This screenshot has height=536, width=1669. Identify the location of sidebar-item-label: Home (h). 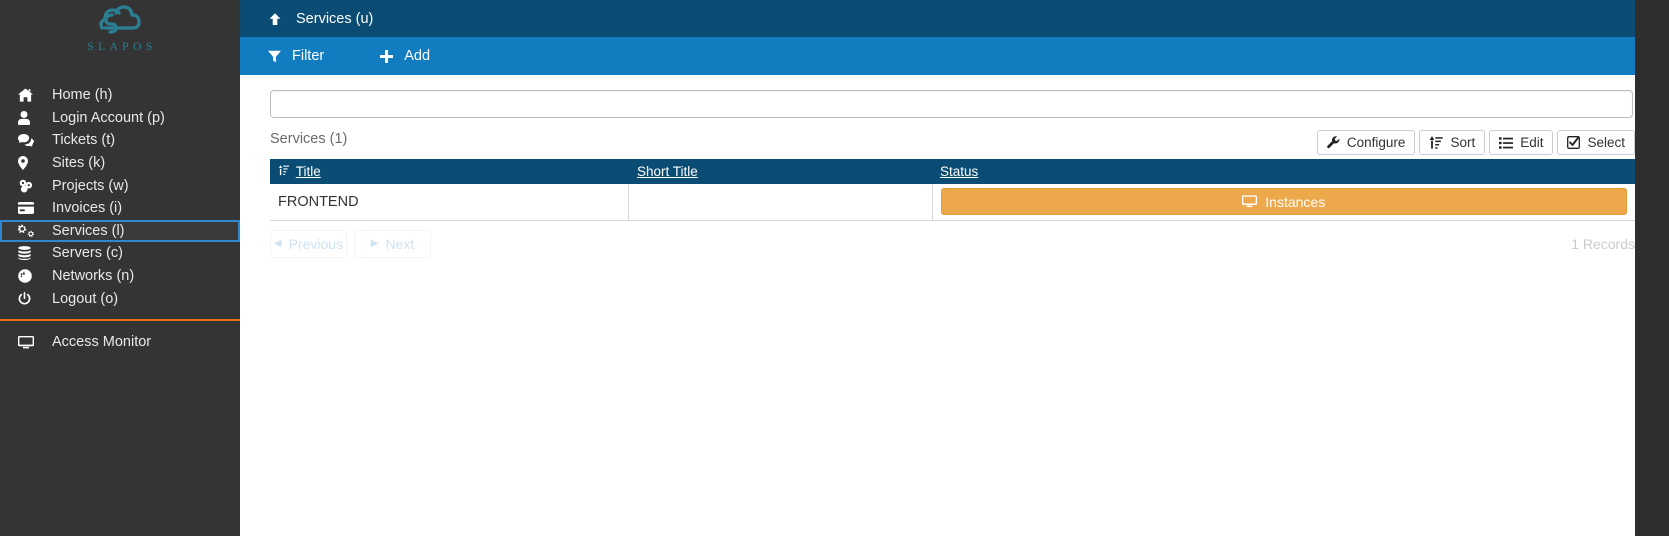
(82, 95).